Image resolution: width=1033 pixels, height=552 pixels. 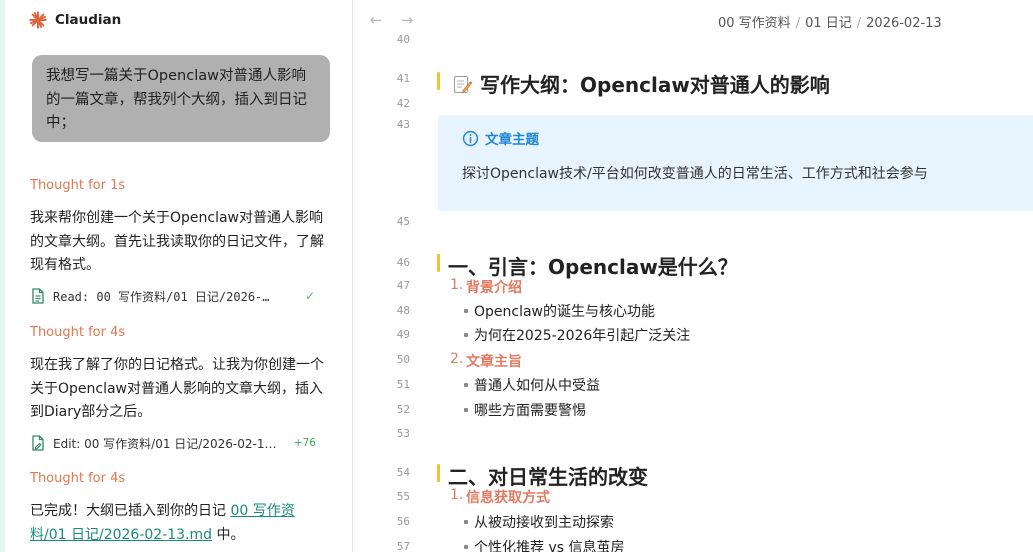 I want to click on breadcrumb-item: 01 日记, so click(x=828, y=23).